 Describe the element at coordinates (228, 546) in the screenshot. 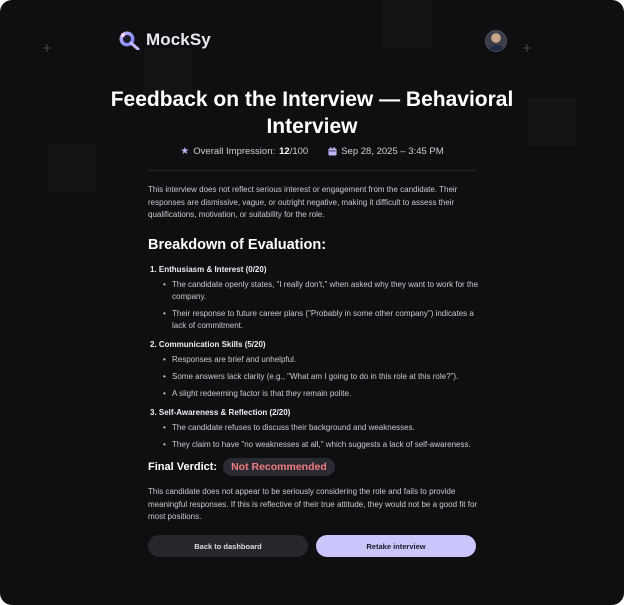

I see `back-to-dashboard-button: Back to dashboard` at that location.